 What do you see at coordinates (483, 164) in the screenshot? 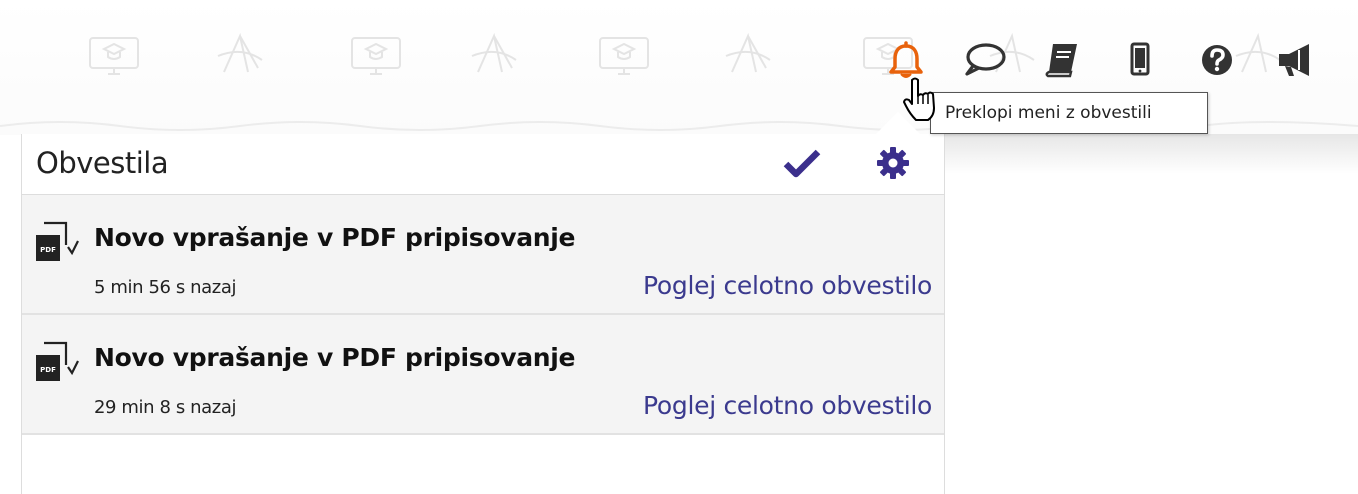
I see `notifications-panel-header: Obvestila` at bounding box center [483, 164].